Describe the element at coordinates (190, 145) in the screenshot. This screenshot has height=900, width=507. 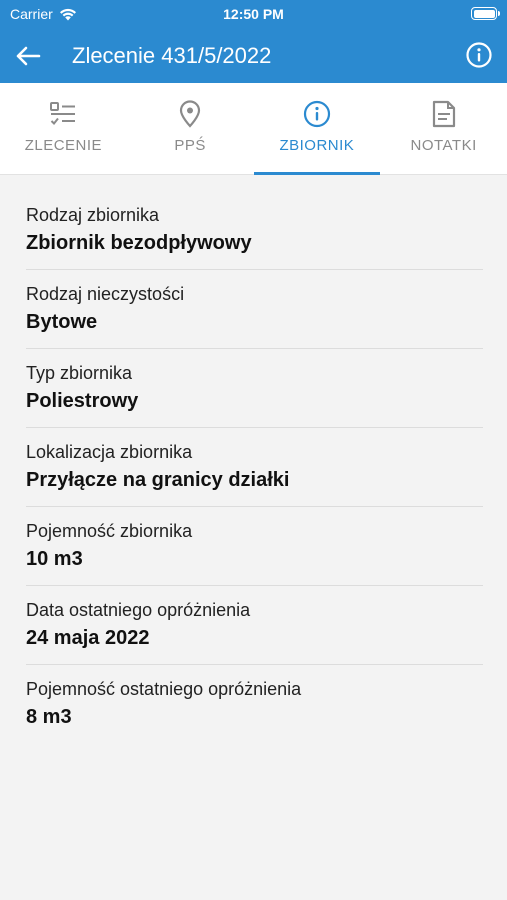
I see `tab-label: PPŚ` at that location.